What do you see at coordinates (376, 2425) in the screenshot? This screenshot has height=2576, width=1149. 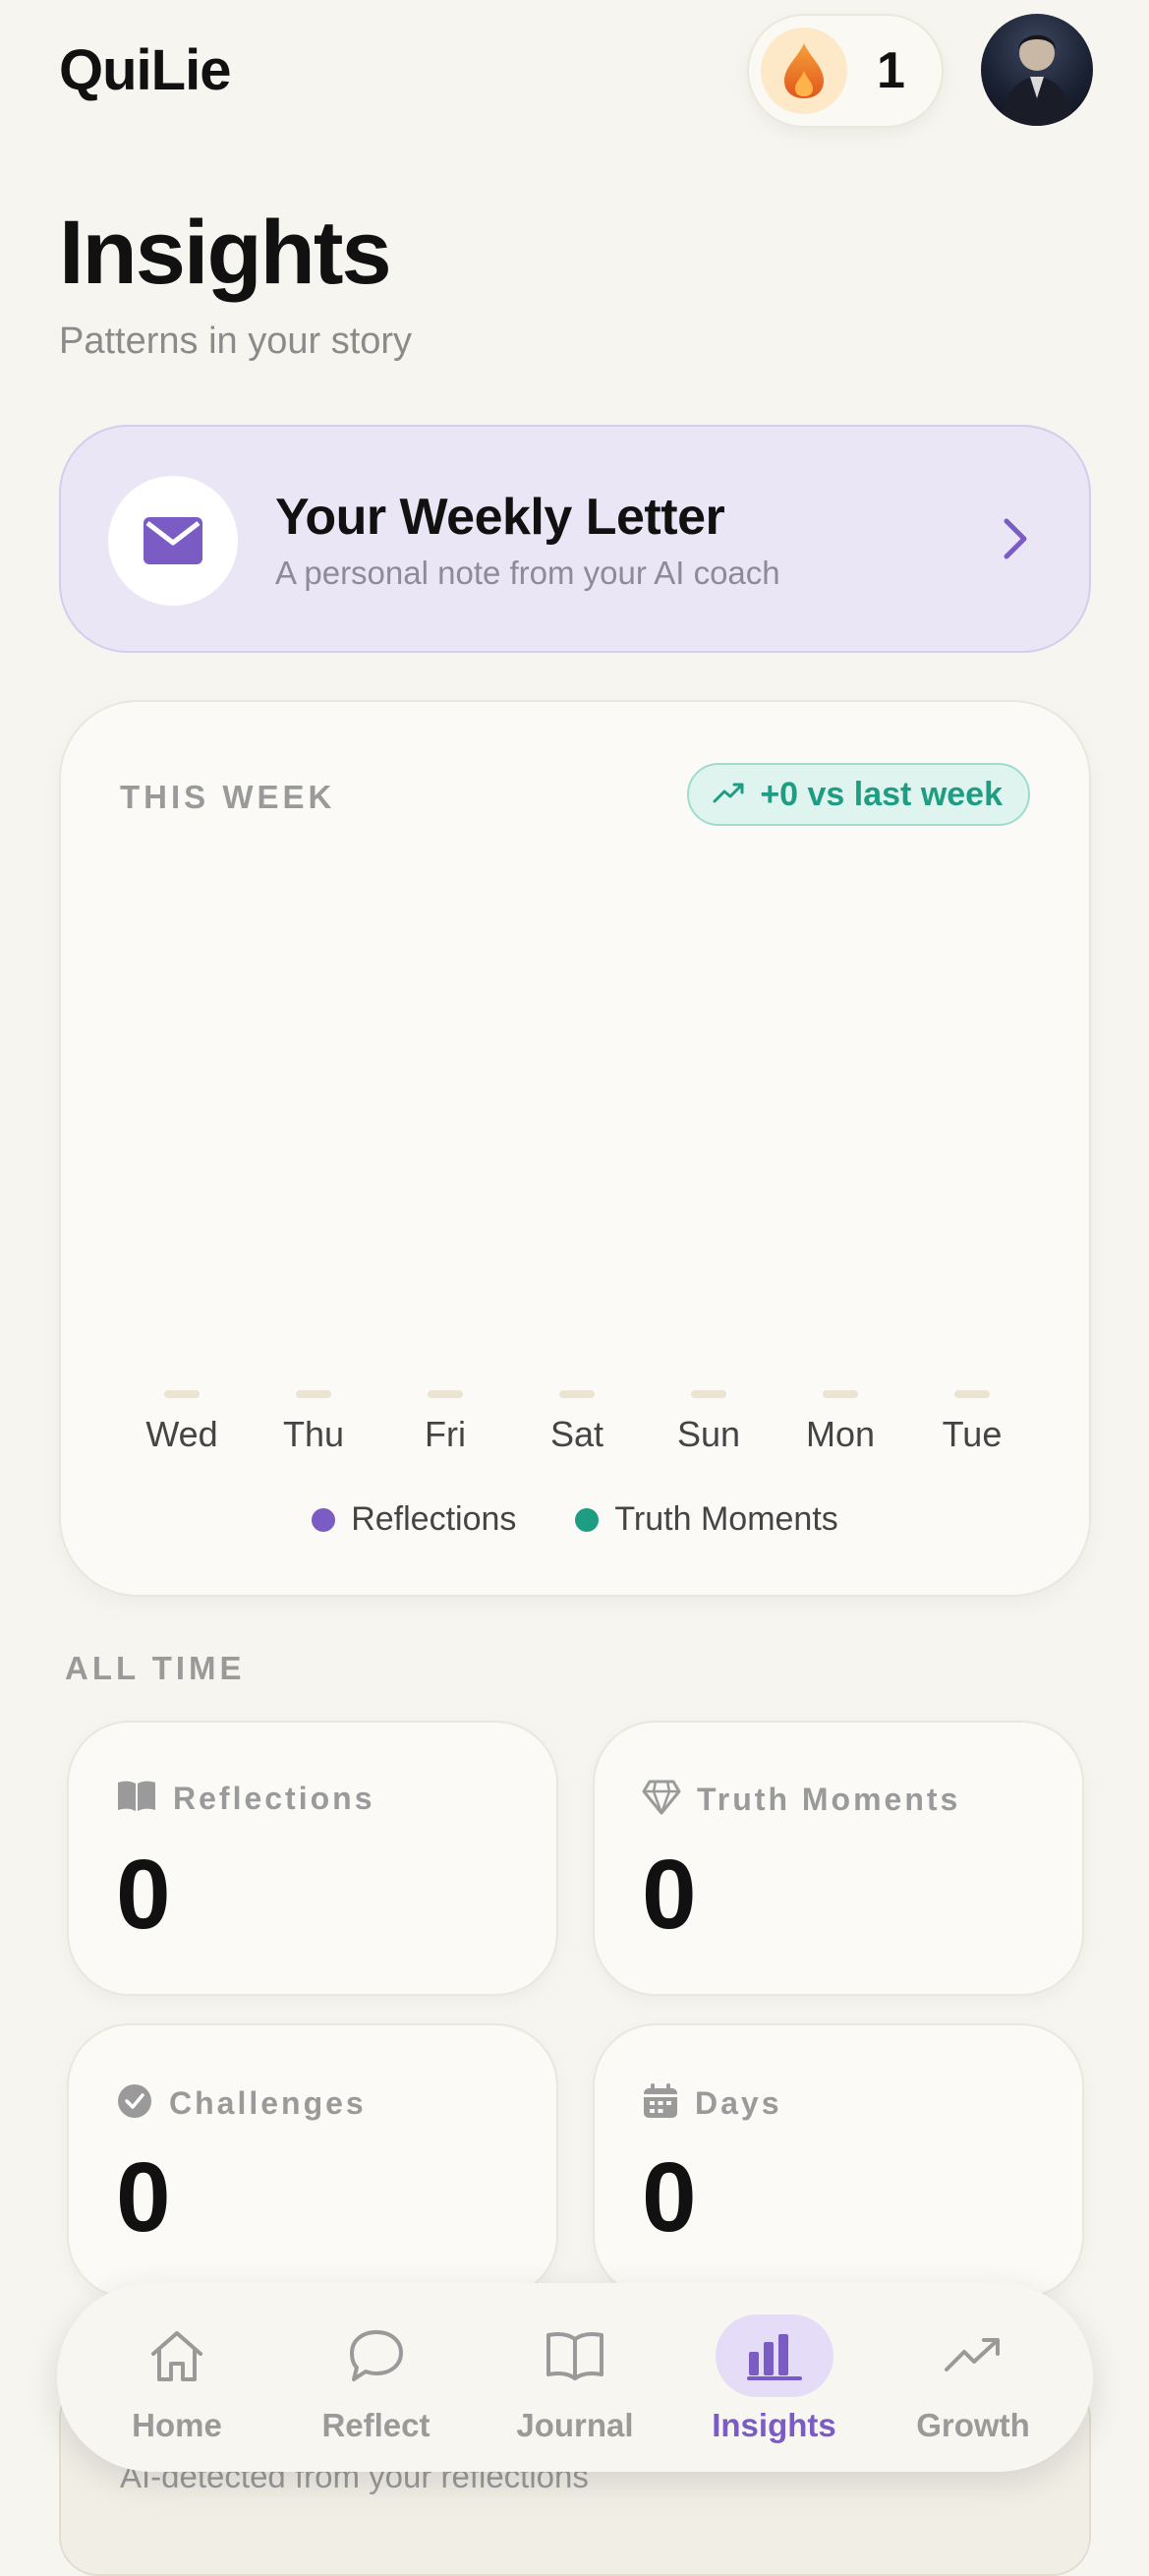 I see `nav-label: Reflect` at bounding box center [376, 2425].